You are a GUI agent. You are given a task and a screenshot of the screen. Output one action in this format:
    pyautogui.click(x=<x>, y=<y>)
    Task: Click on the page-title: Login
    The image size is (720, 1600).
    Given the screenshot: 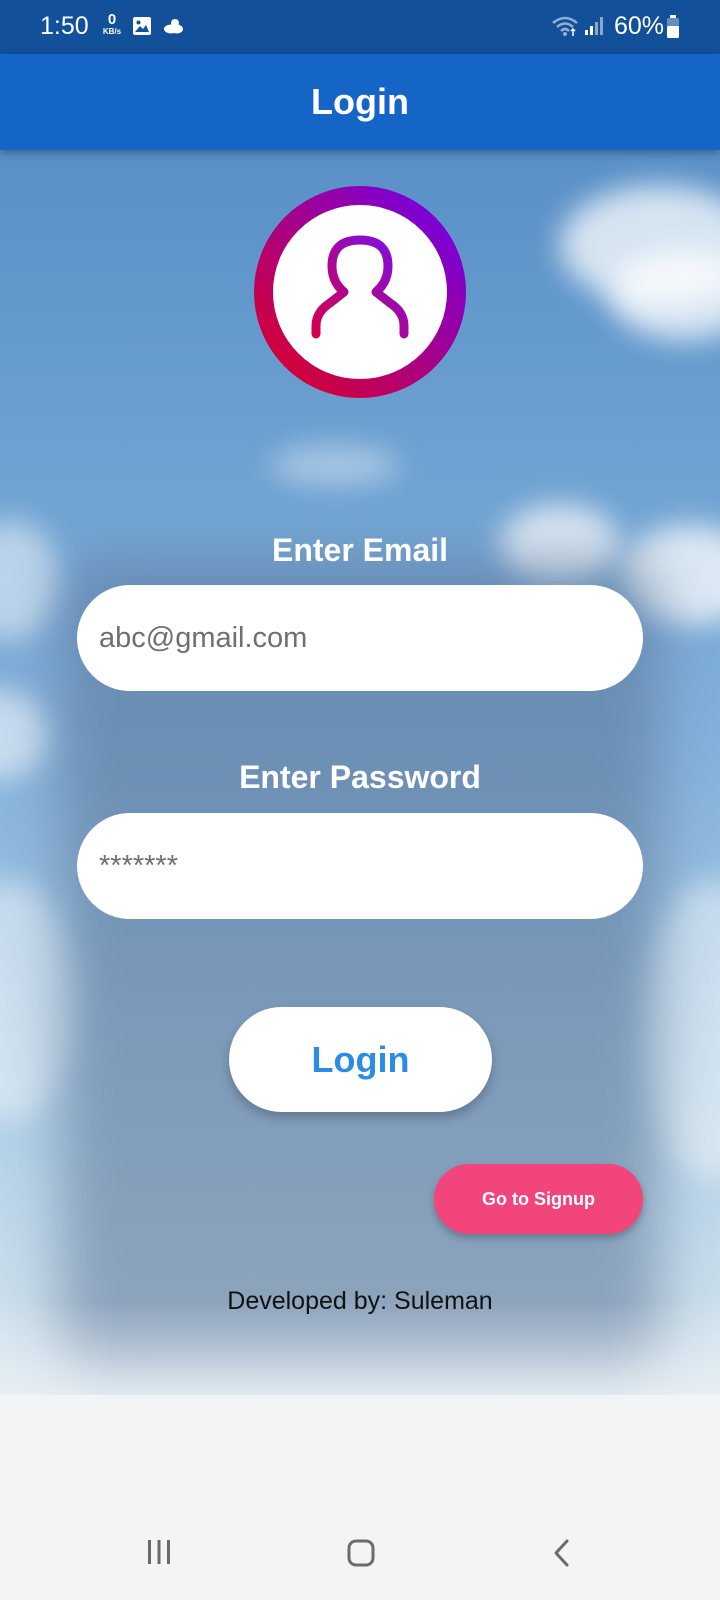 What is the action you would take?
    pyautogui.click(x=360, y=101)
    